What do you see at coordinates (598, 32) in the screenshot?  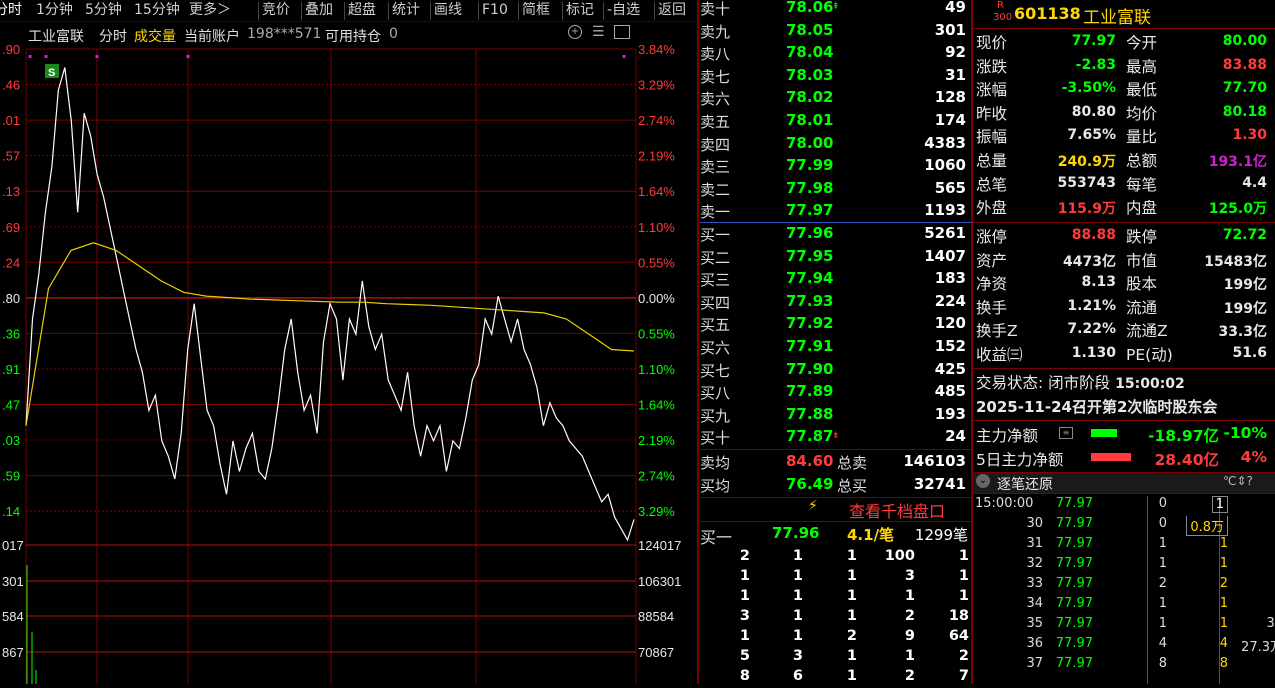 I see `menu-icon: ☰` at bounding box center [598, 32].